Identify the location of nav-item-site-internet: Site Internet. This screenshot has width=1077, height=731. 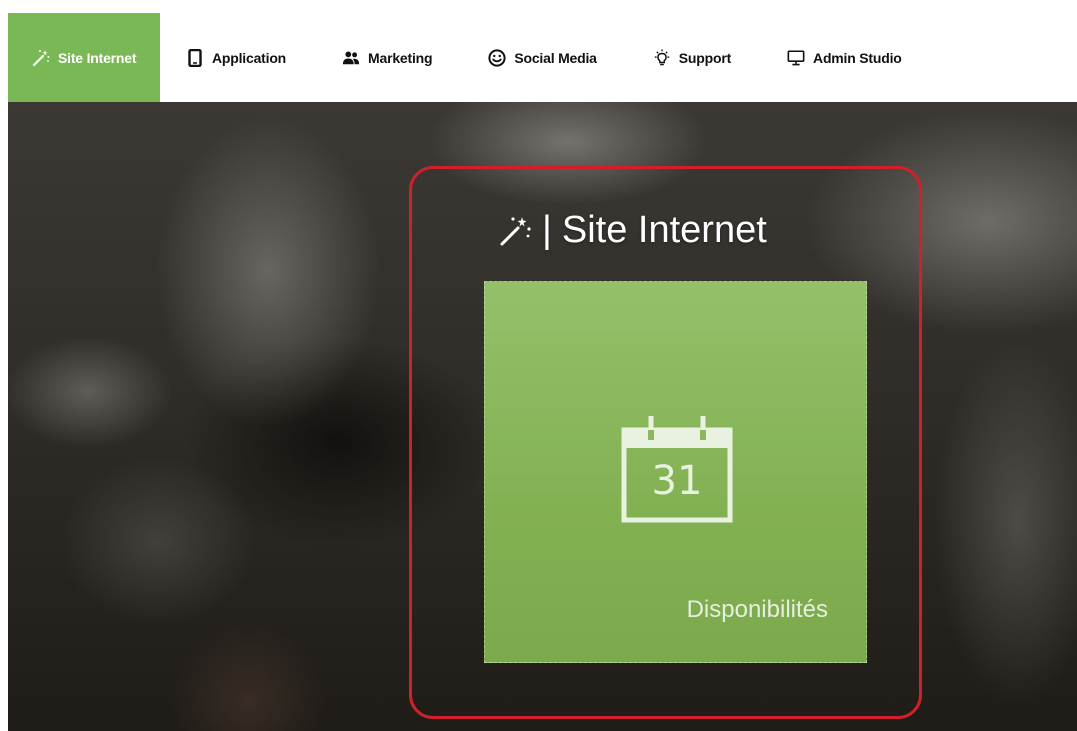
(84, 57).